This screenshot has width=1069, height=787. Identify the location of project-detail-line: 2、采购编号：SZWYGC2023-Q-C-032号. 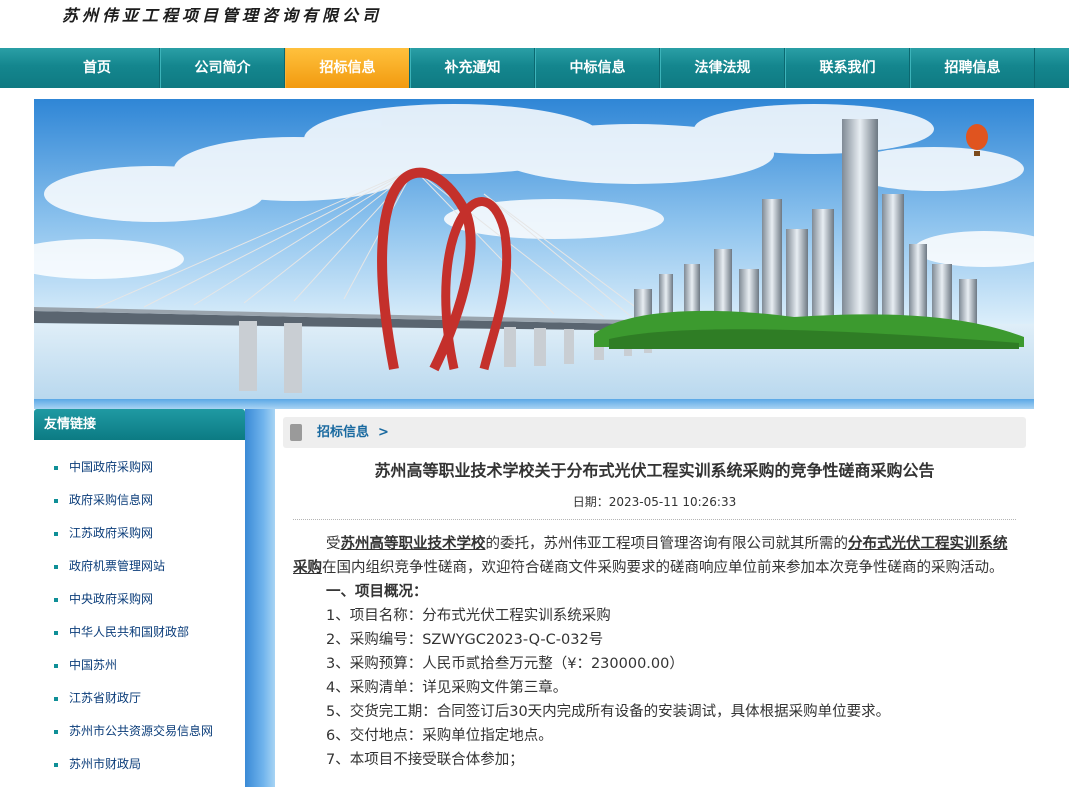
(465, 640).